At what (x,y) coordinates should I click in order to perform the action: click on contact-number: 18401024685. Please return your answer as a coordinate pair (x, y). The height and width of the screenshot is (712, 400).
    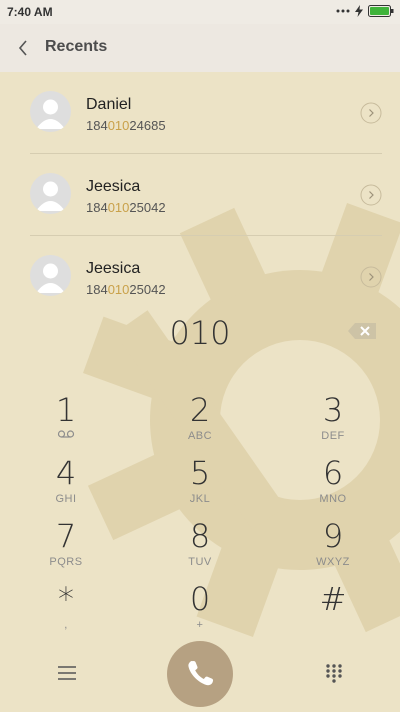
    Looking at the image, I should click on (126, 125).